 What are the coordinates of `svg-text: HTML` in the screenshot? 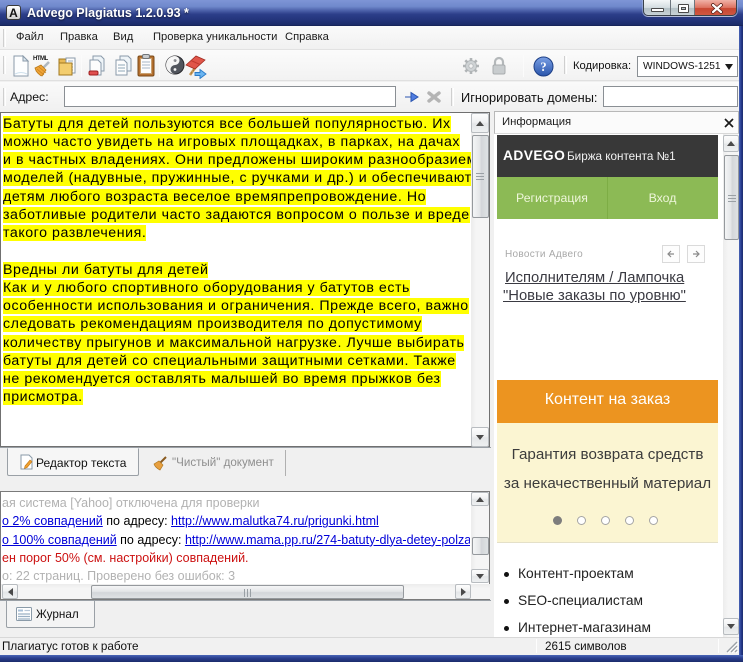 It's located at (40, 59).